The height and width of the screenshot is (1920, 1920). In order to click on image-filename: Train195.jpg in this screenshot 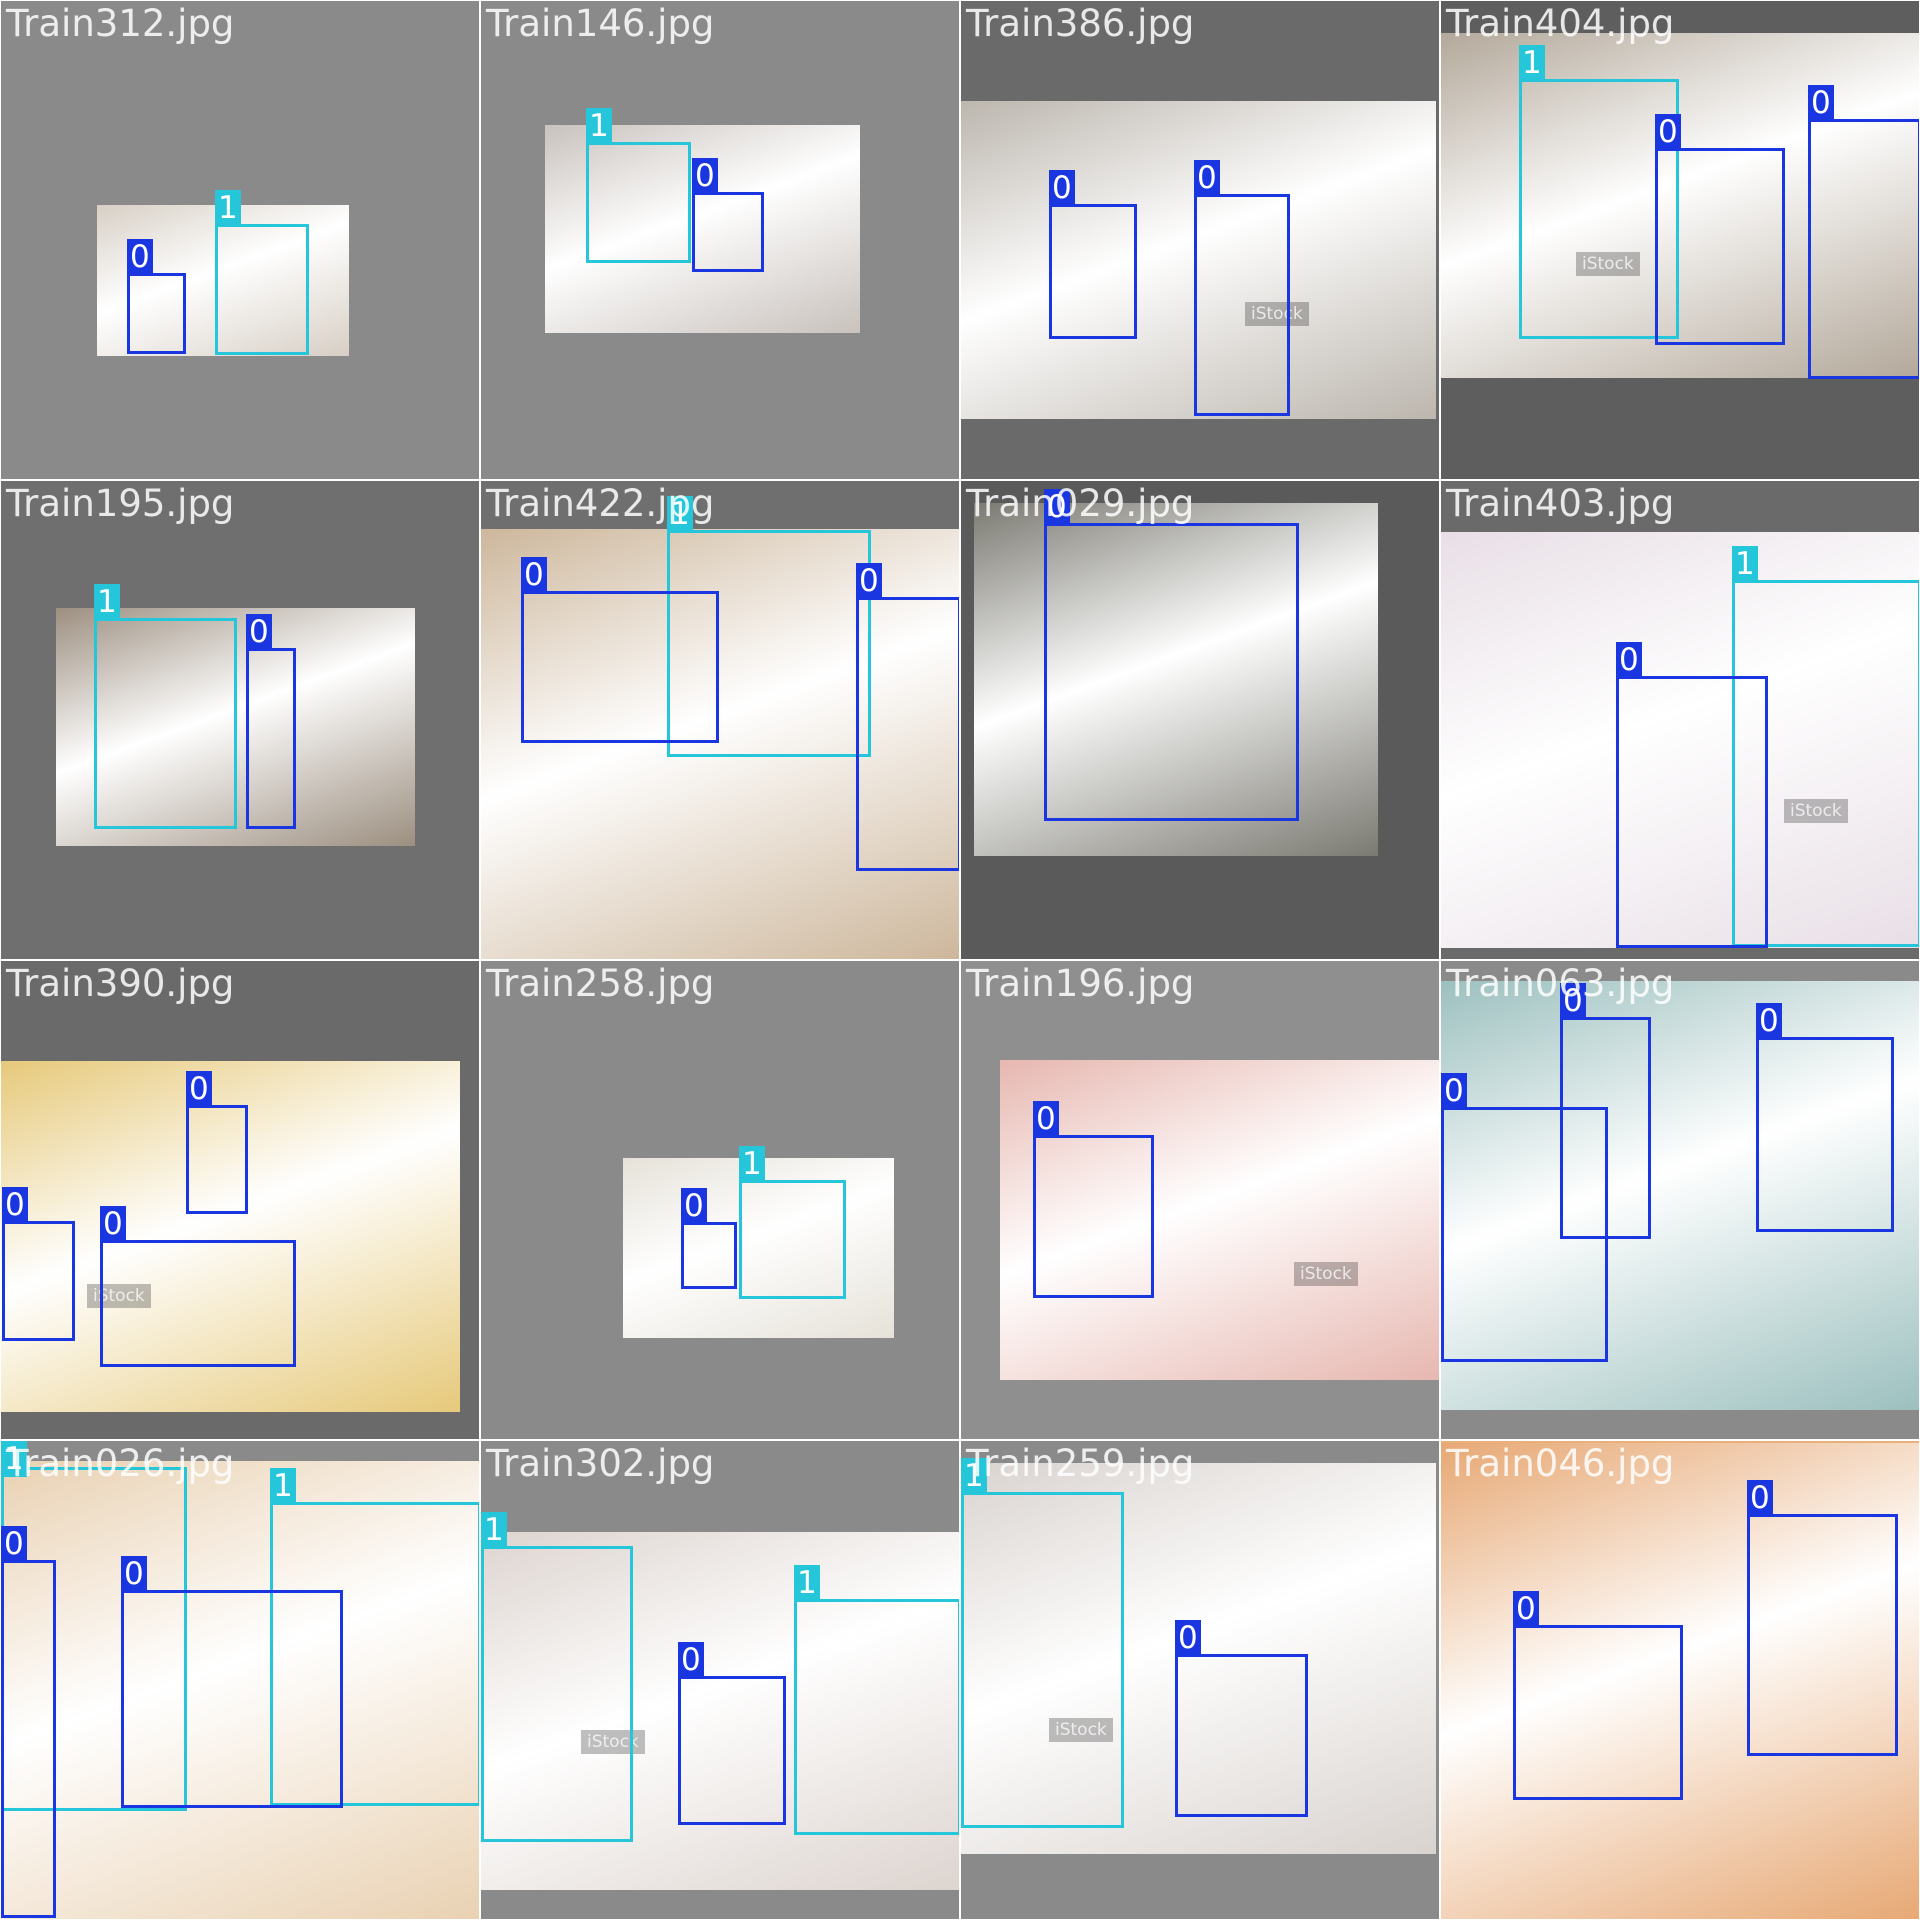, I will do `click(120, 503)`.